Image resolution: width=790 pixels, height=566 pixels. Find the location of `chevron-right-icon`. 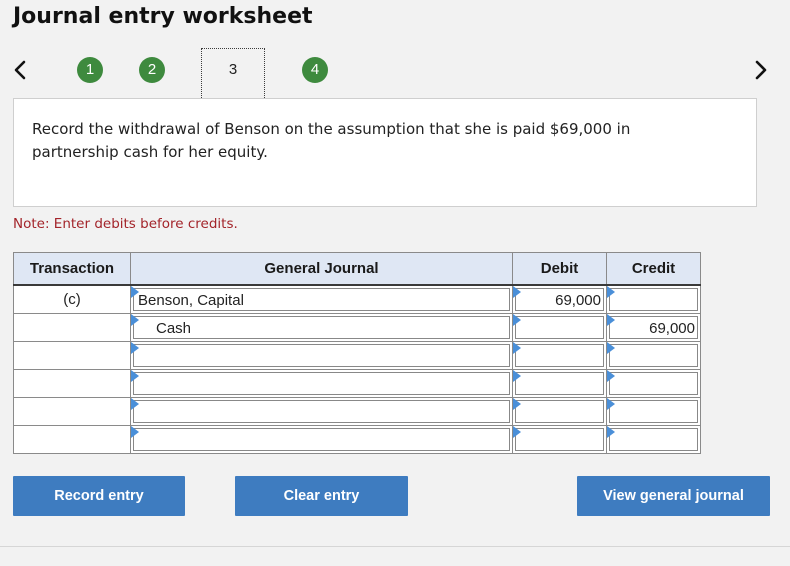

chevron-right-icon is located at coordinates (761, 70).